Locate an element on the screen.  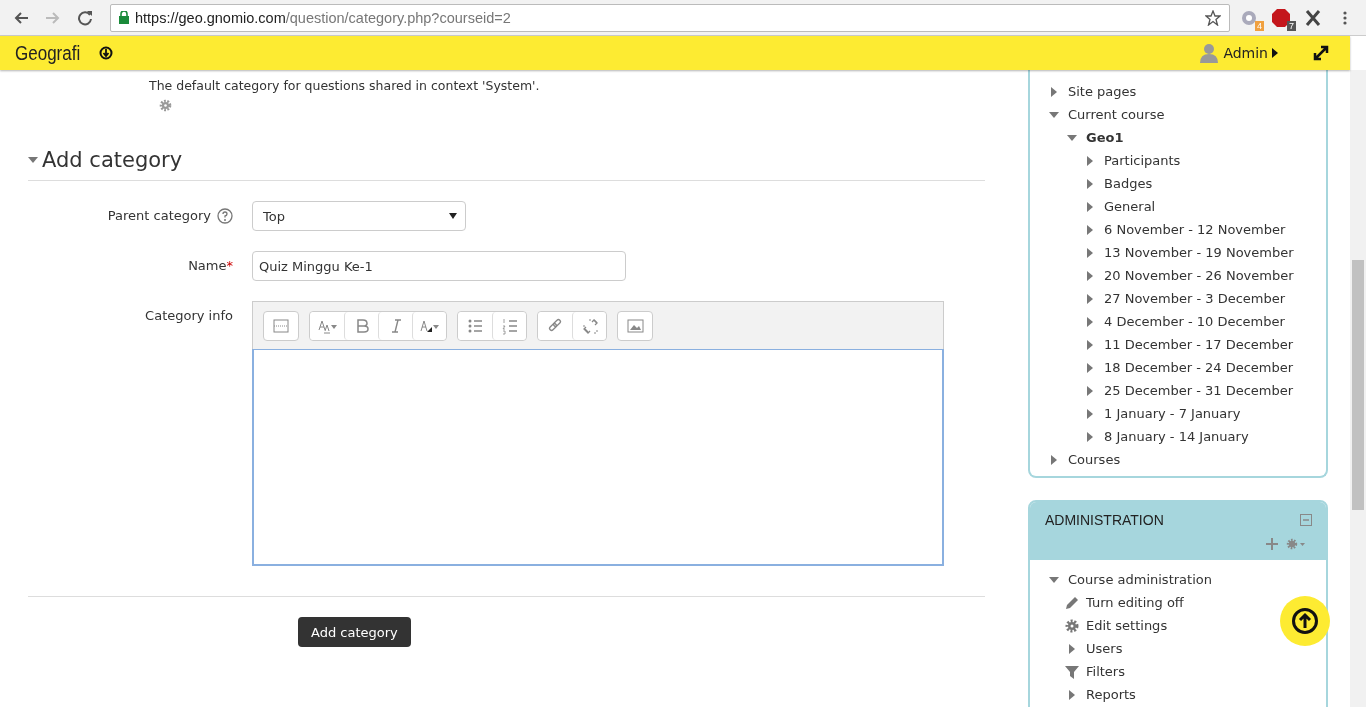
user-menu: Admin is located at coordinates (1238, 53).